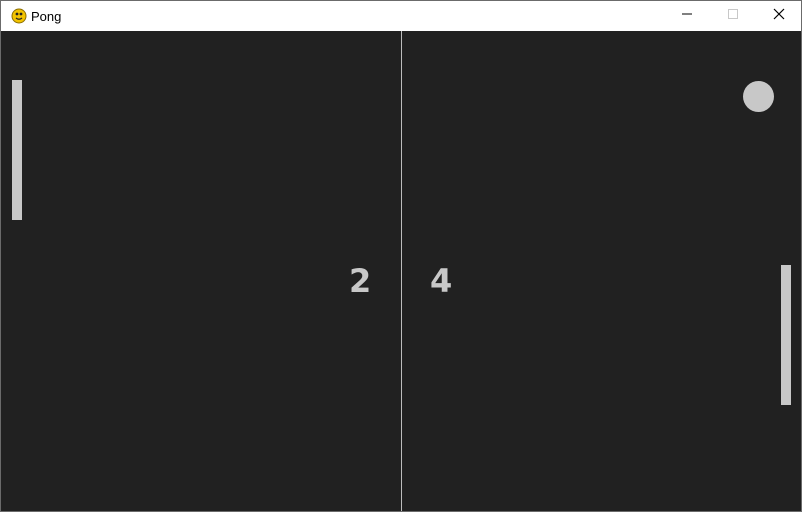 This screenshot has height=512, width=802. What do you see at coordinates (401, 16) in the screenshot?
I see `title-bar: Pong` at bounding box center [401, 16].